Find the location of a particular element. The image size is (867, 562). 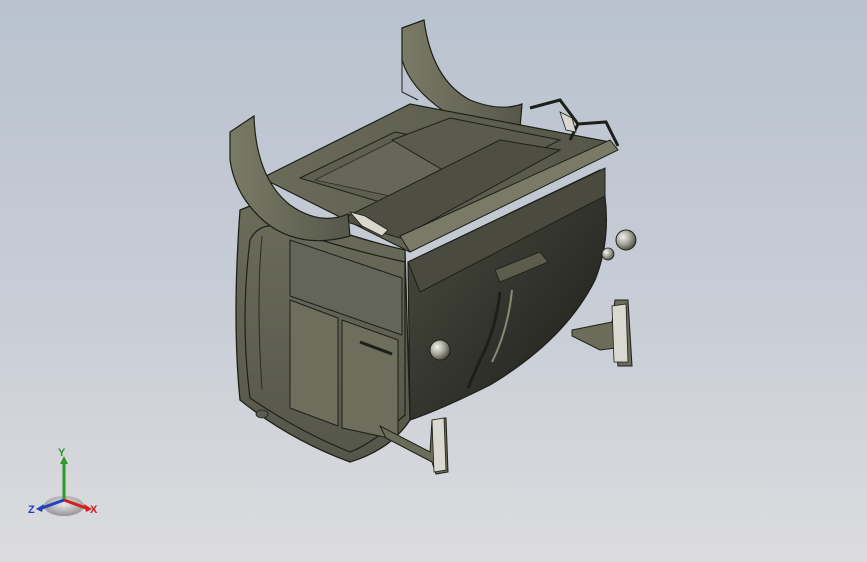

triad-x-label: X is located at coordinates (94, 510).